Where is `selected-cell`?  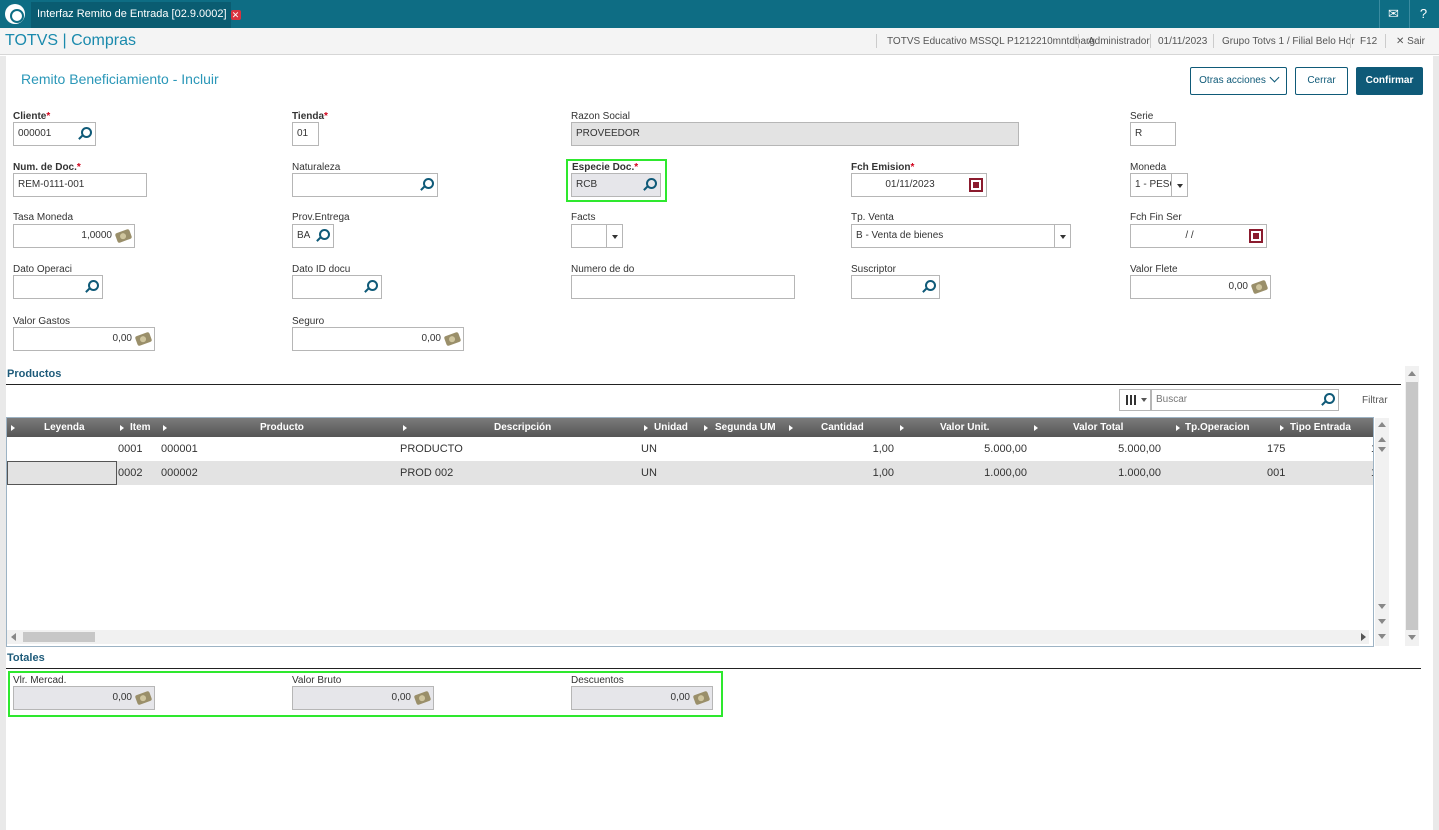
selected-cell is located at coordinates (62, 473).